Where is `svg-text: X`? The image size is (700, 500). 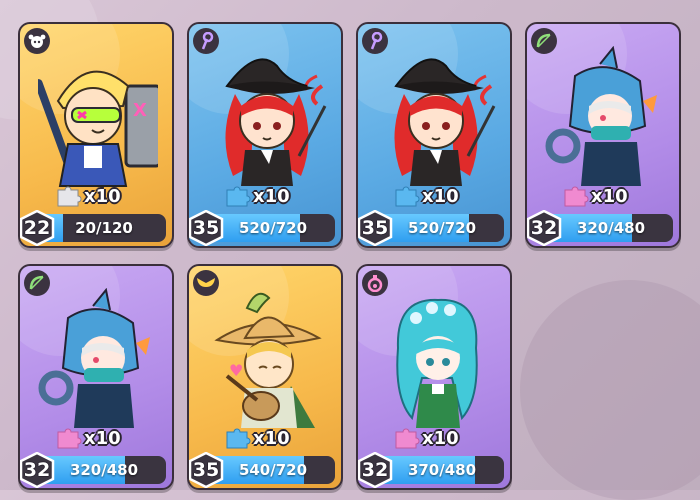
svg-text: X is located at coordinates (140, 110).